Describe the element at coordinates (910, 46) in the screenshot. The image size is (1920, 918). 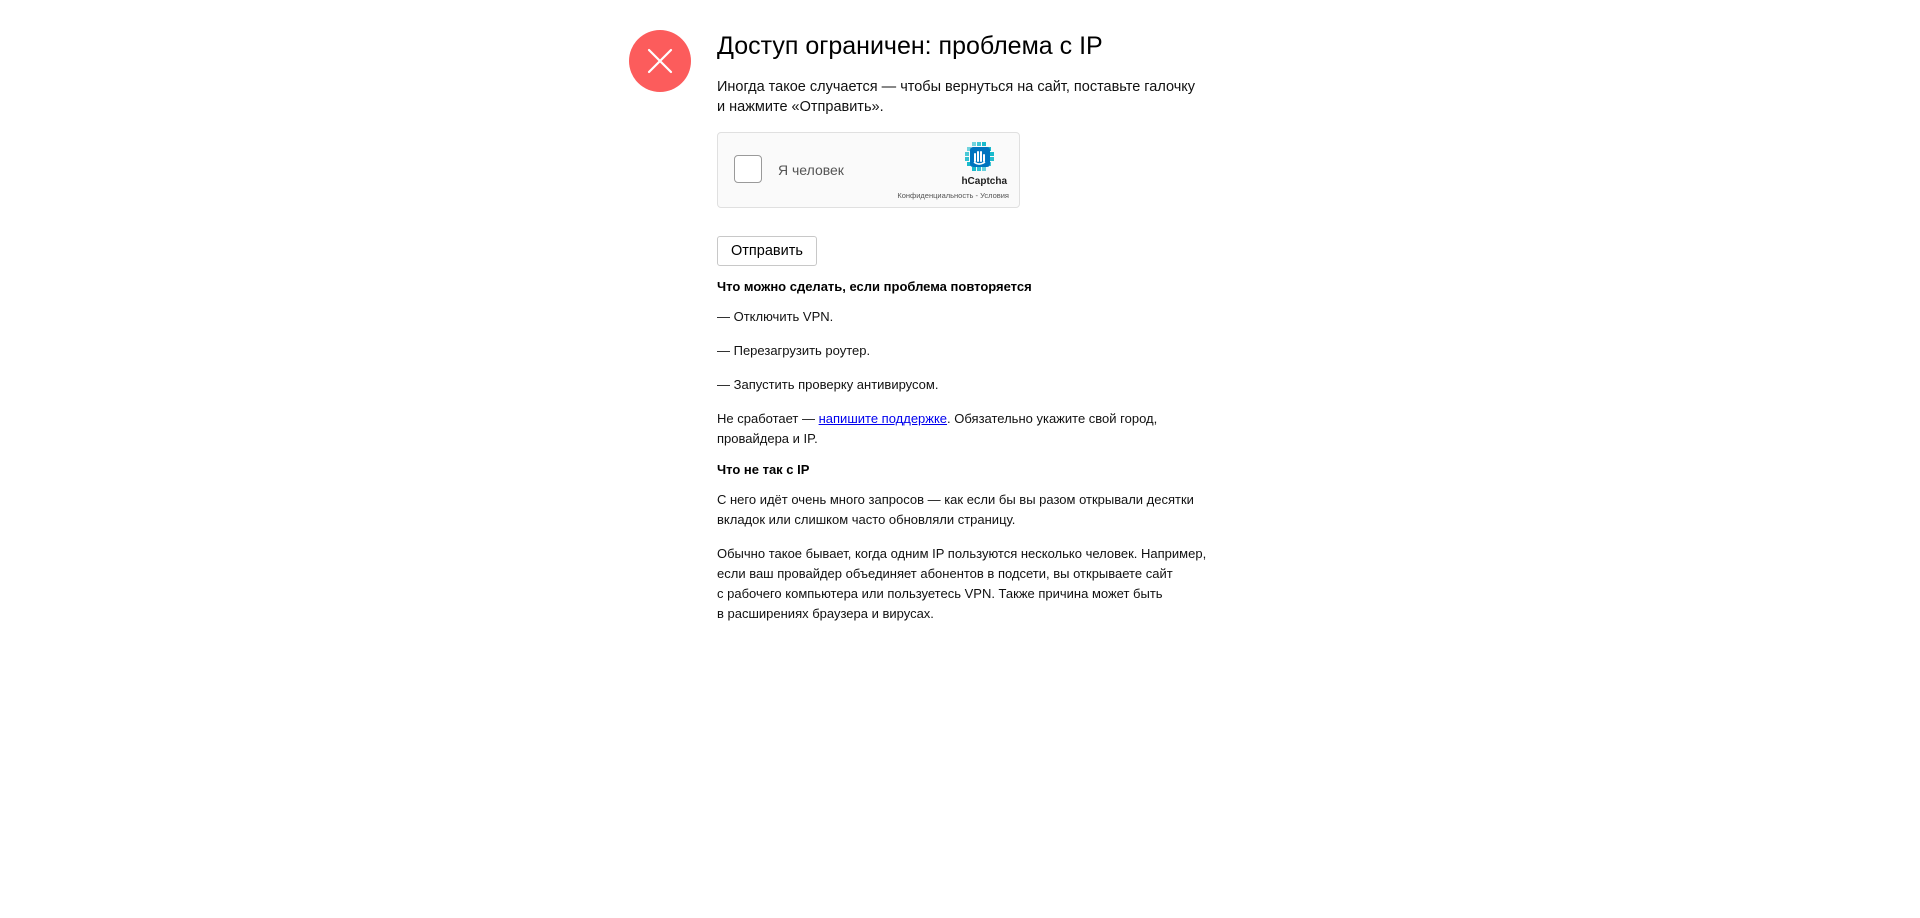
I see `page-title: Доступ ограничен: проблема с IP` at that location.